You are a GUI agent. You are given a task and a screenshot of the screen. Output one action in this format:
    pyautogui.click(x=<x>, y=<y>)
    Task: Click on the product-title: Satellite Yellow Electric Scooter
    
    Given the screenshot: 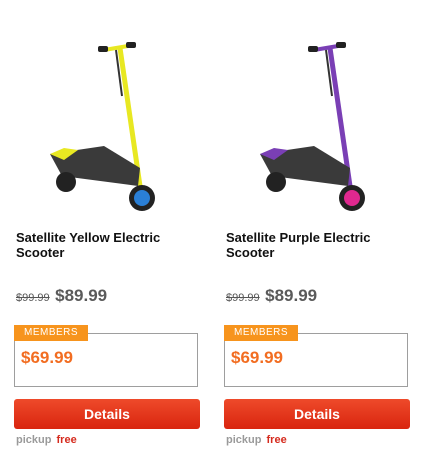 What is the action you would take?
    pyautogui.click(x=111, y=245)
    